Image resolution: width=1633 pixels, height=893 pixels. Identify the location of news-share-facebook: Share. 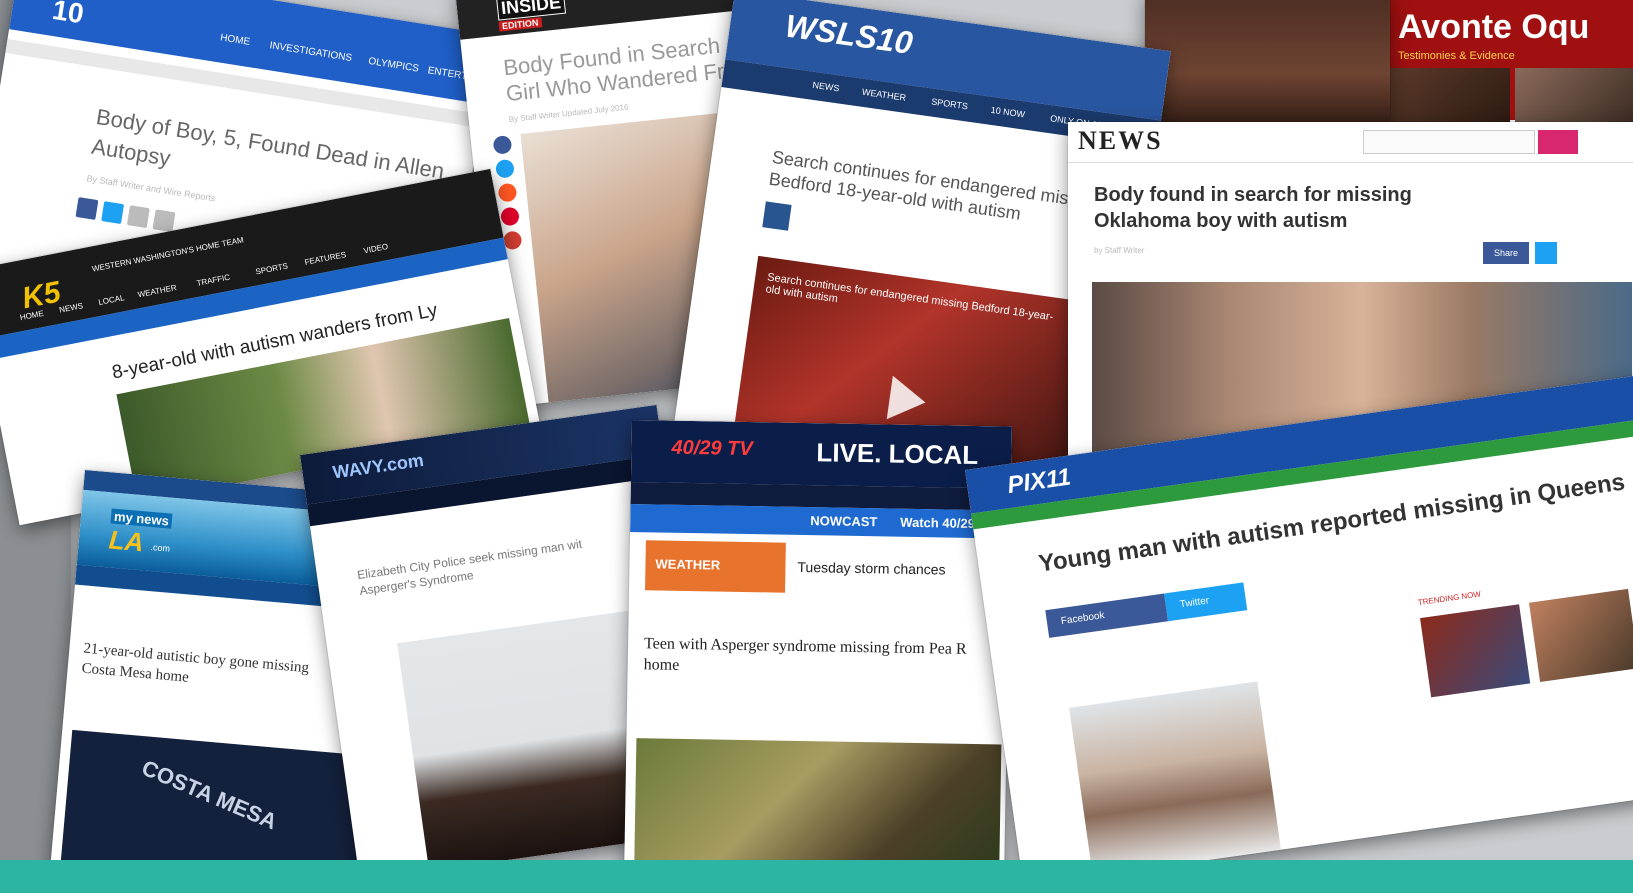
(1506, 253).